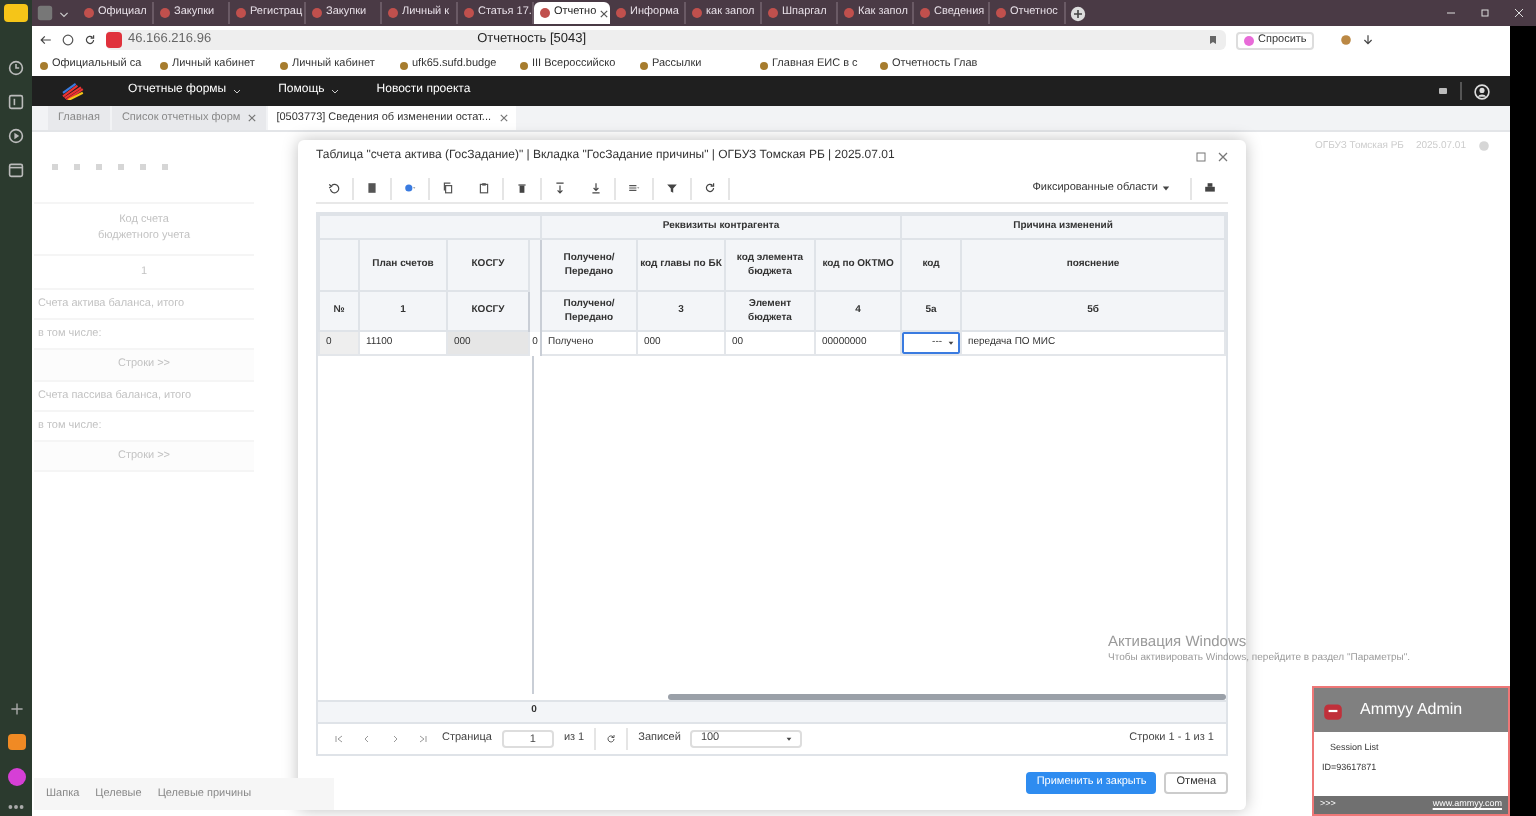 The image size is (1536, 816). I want to click on undo-icon, so click(334, 188).